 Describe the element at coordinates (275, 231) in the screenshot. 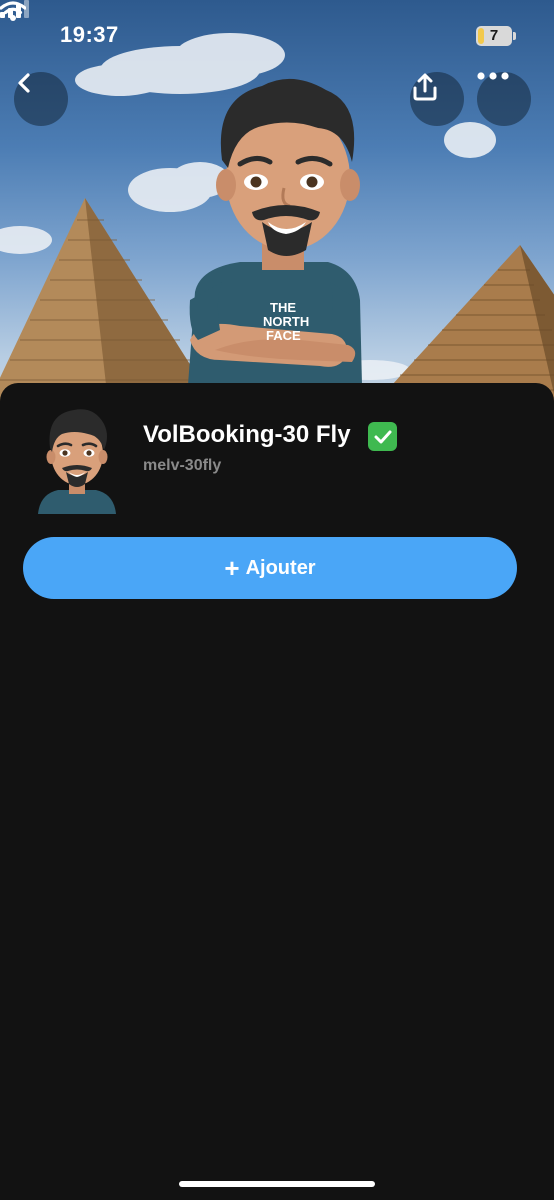

I see `hero-avatar: THE NORTH FACE` at that location.